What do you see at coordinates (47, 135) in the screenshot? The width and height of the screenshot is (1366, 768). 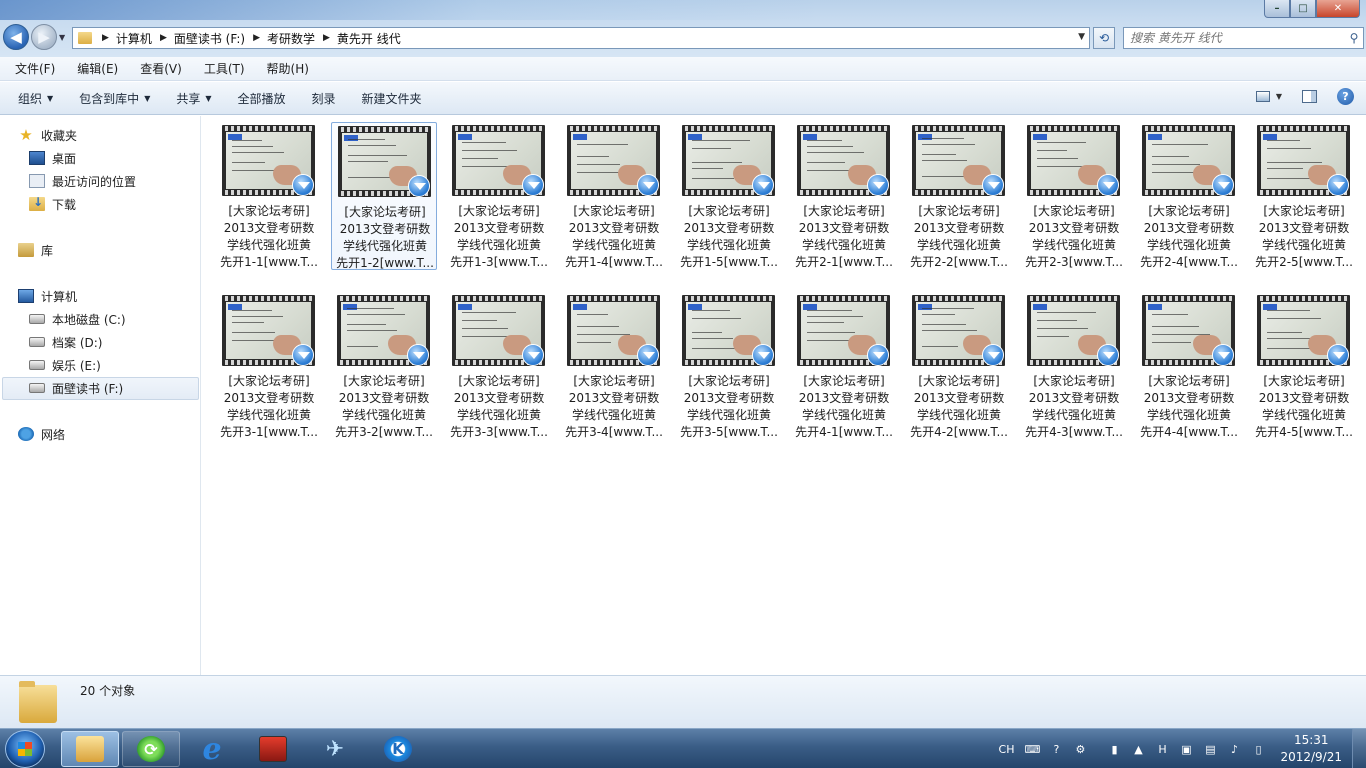 I see `nav-favorites: ★ 收藏夹` at bounding box center [47, 135].